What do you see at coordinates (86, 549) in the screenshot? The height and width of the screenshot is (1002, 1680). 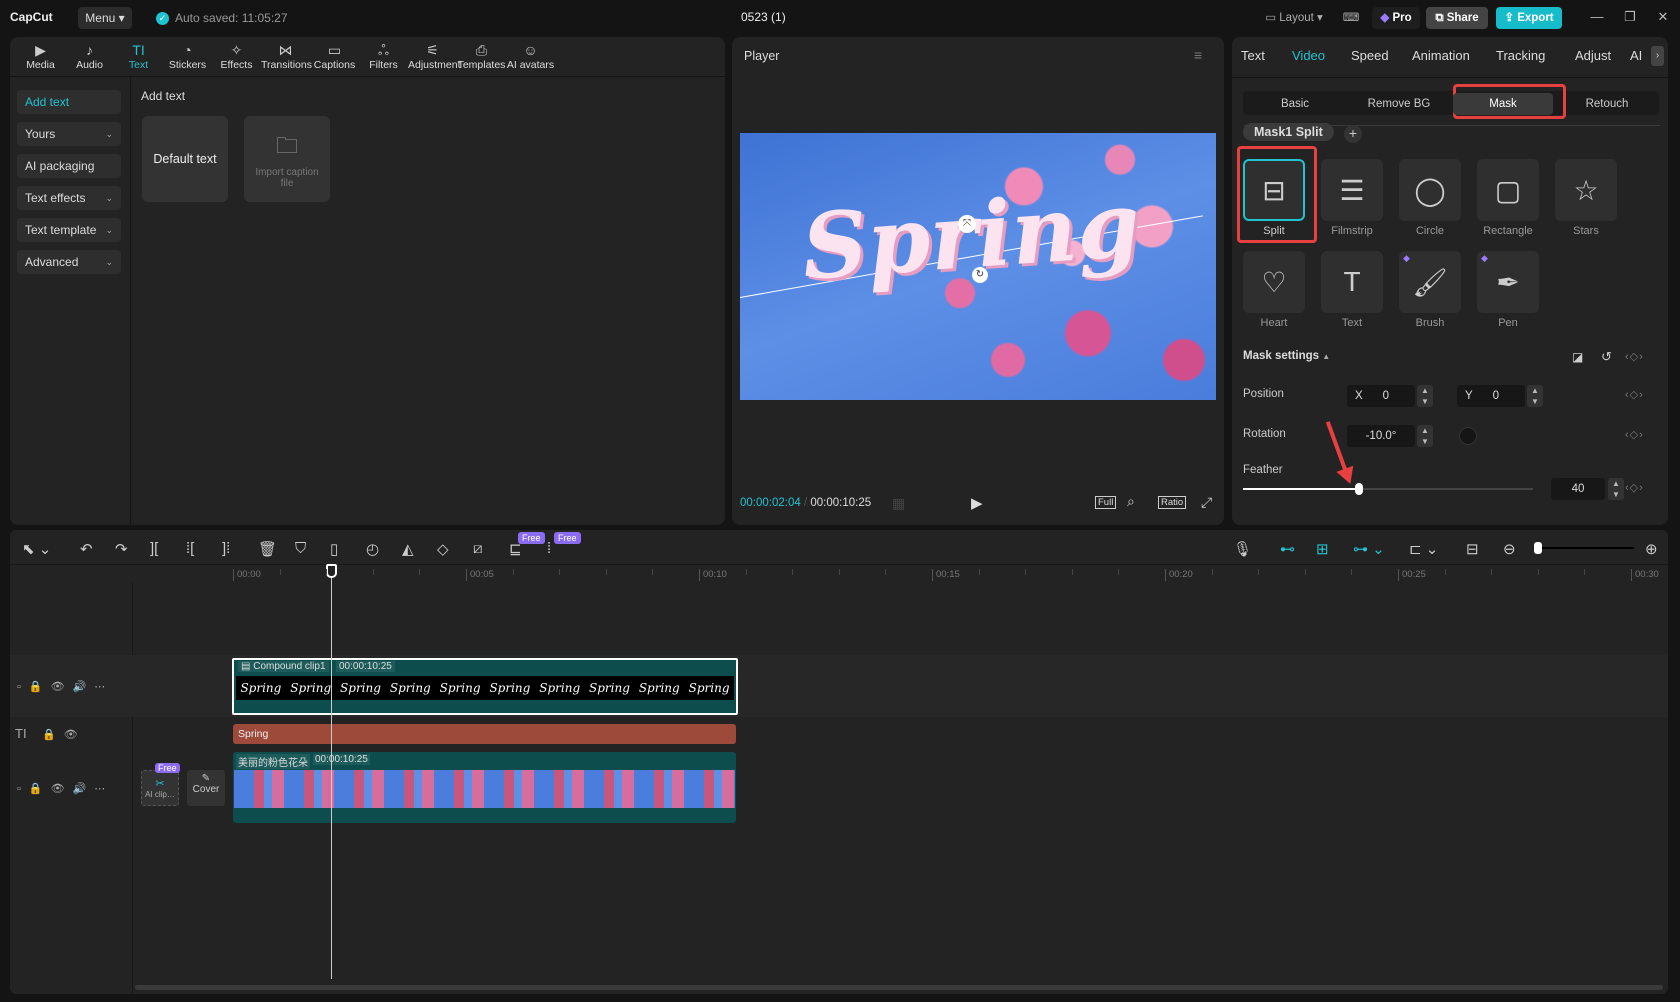 I see `undo-icon: ↶` at bounding box center [86, 549].